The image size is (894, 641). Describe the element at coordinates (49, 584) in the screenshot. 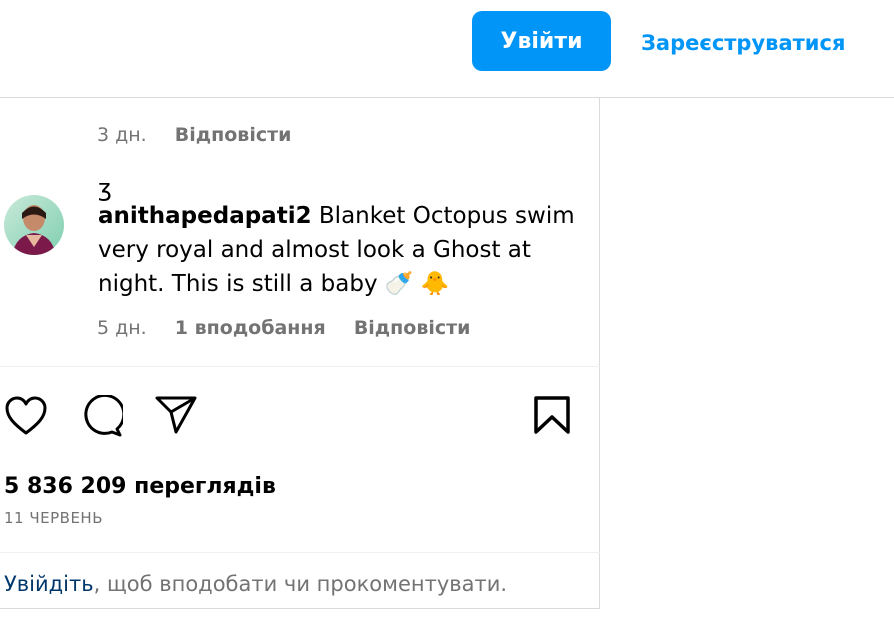

I see `login-prompt-link: Увійдіть` at that location.